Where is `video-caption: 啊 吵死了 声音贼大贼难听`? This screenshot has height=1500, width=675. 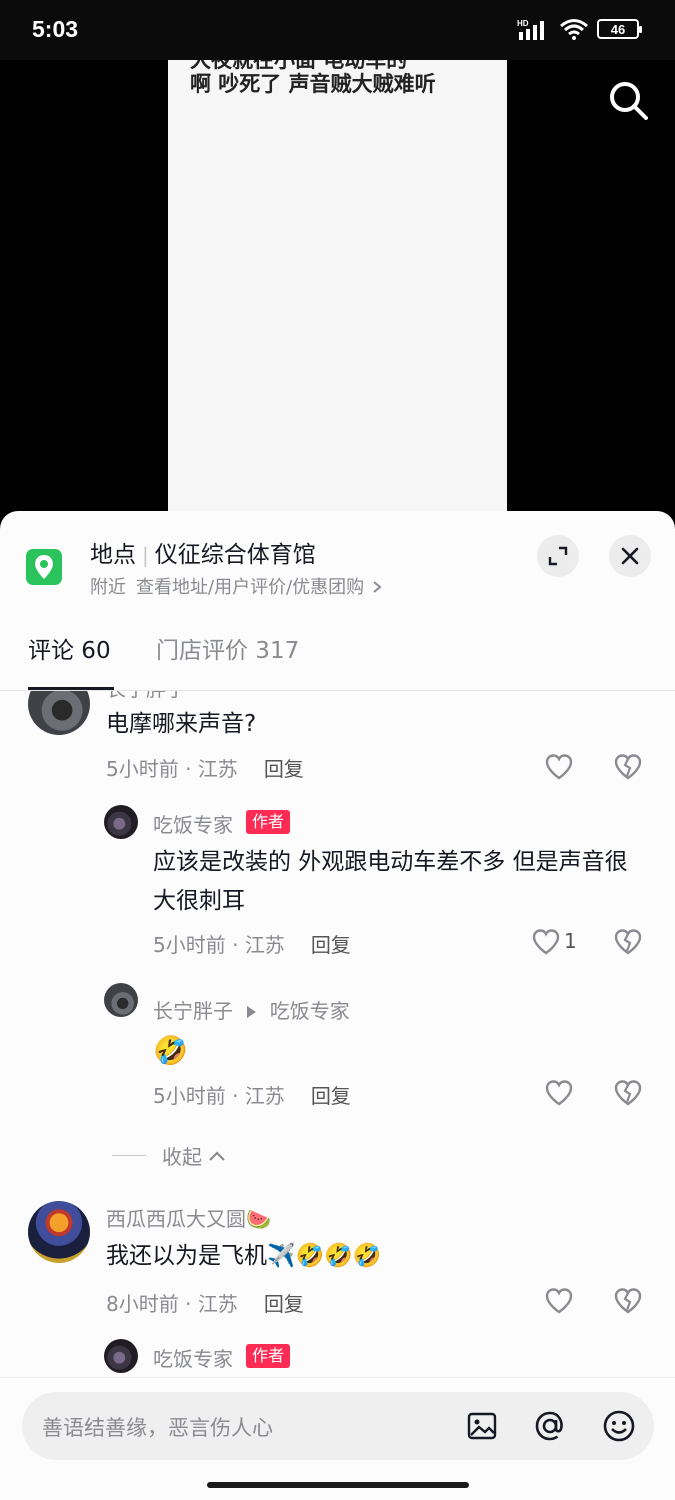 video-caption: 啊 吵死了 声音贼大贼难听 is located at coordinates (313, 84).